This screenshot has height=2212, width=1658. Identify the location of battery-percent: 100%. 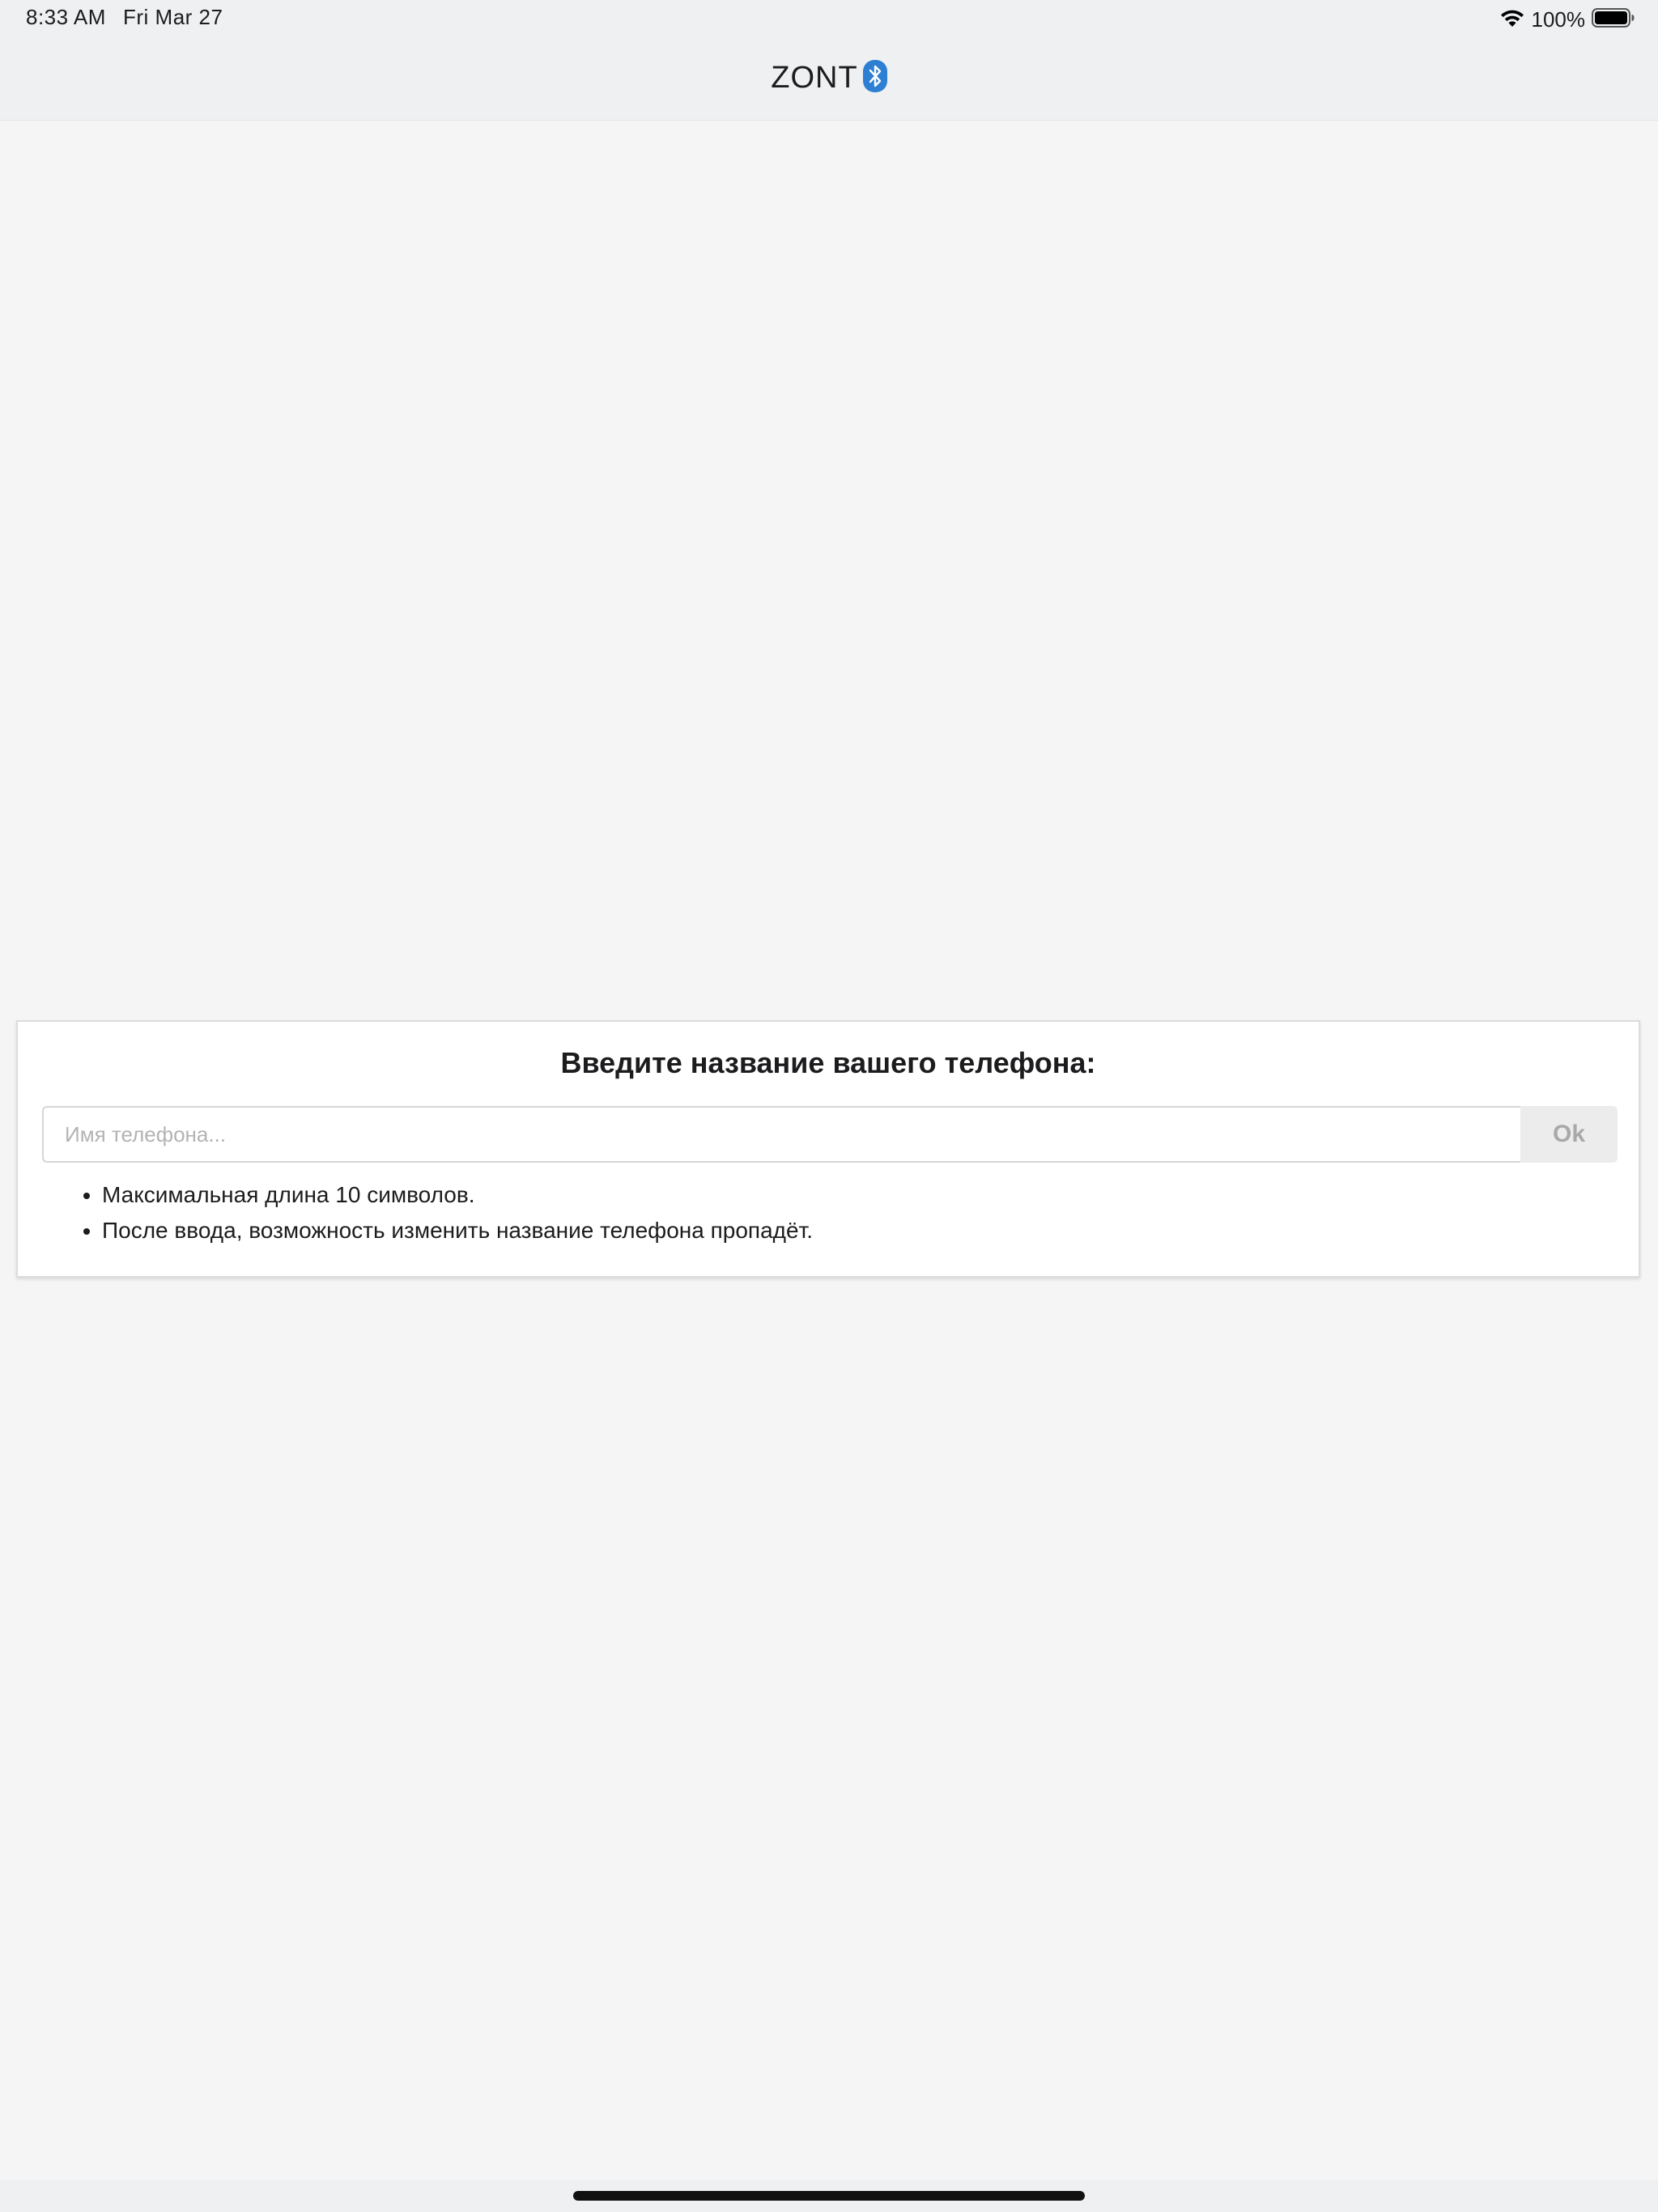
(1558, 19).